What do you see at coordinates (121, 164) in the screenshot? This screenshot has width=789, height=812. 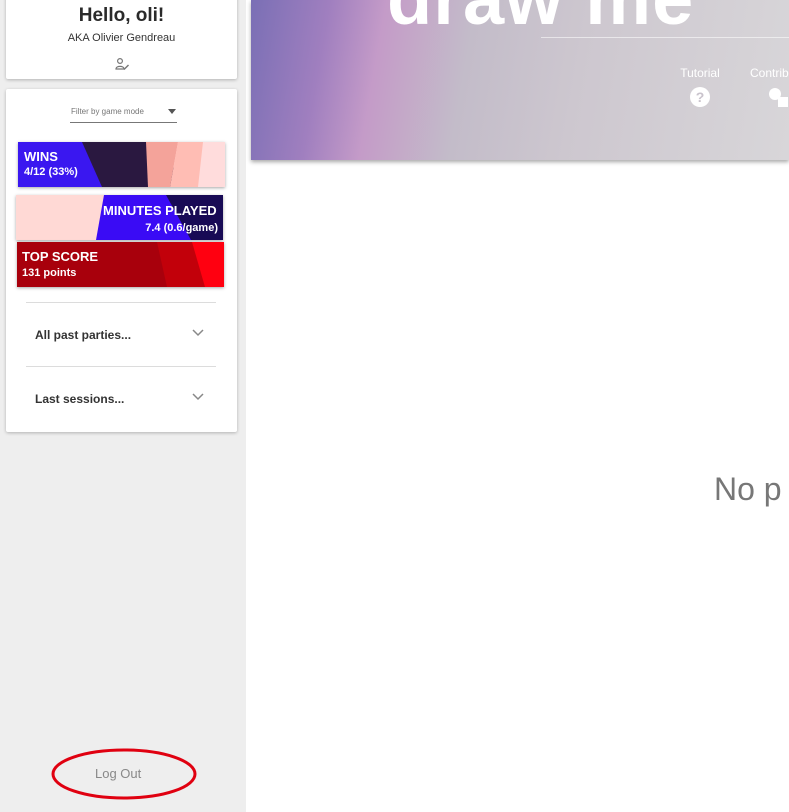 I see `wins-banner: WINS 4/12 (33%)` at bounding box center [121, 164].